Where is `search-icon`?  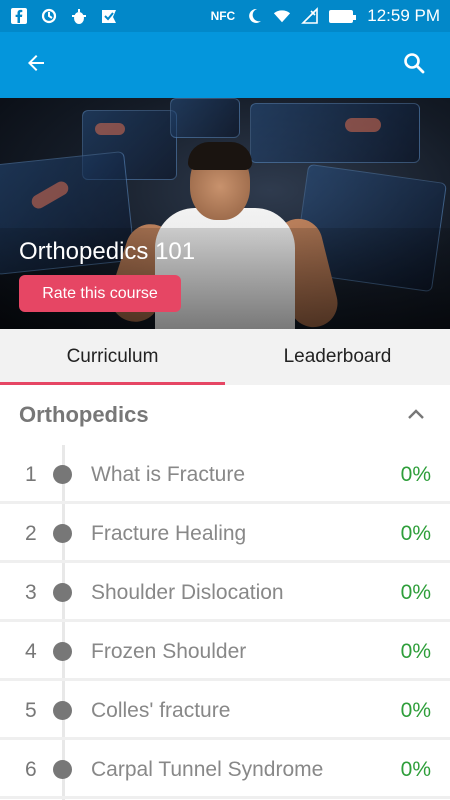 search-icon is located at coordinates (414, 65).